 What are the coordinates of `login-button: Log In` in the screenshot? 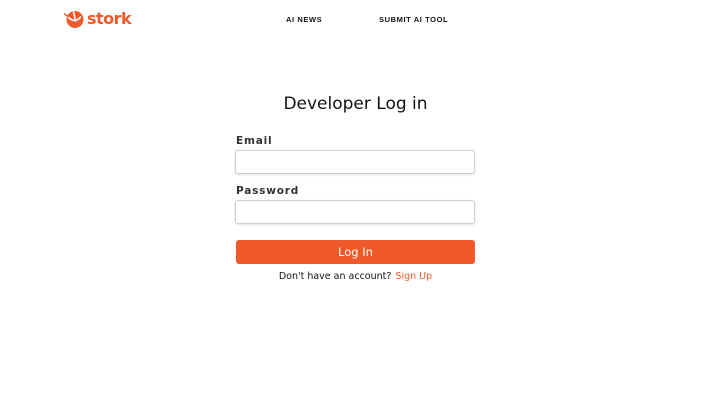 It's located at (355, 252).